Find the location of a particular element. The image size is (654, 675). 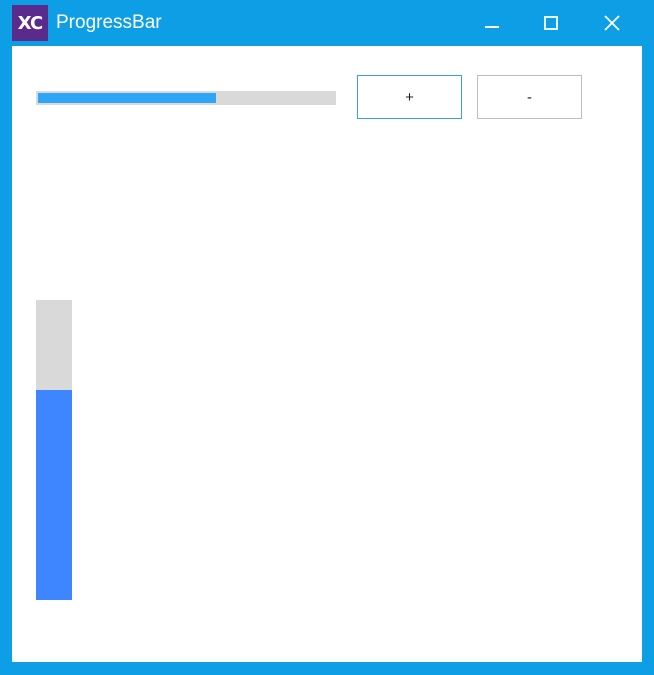

close-button is located at coordinates (612, 23).